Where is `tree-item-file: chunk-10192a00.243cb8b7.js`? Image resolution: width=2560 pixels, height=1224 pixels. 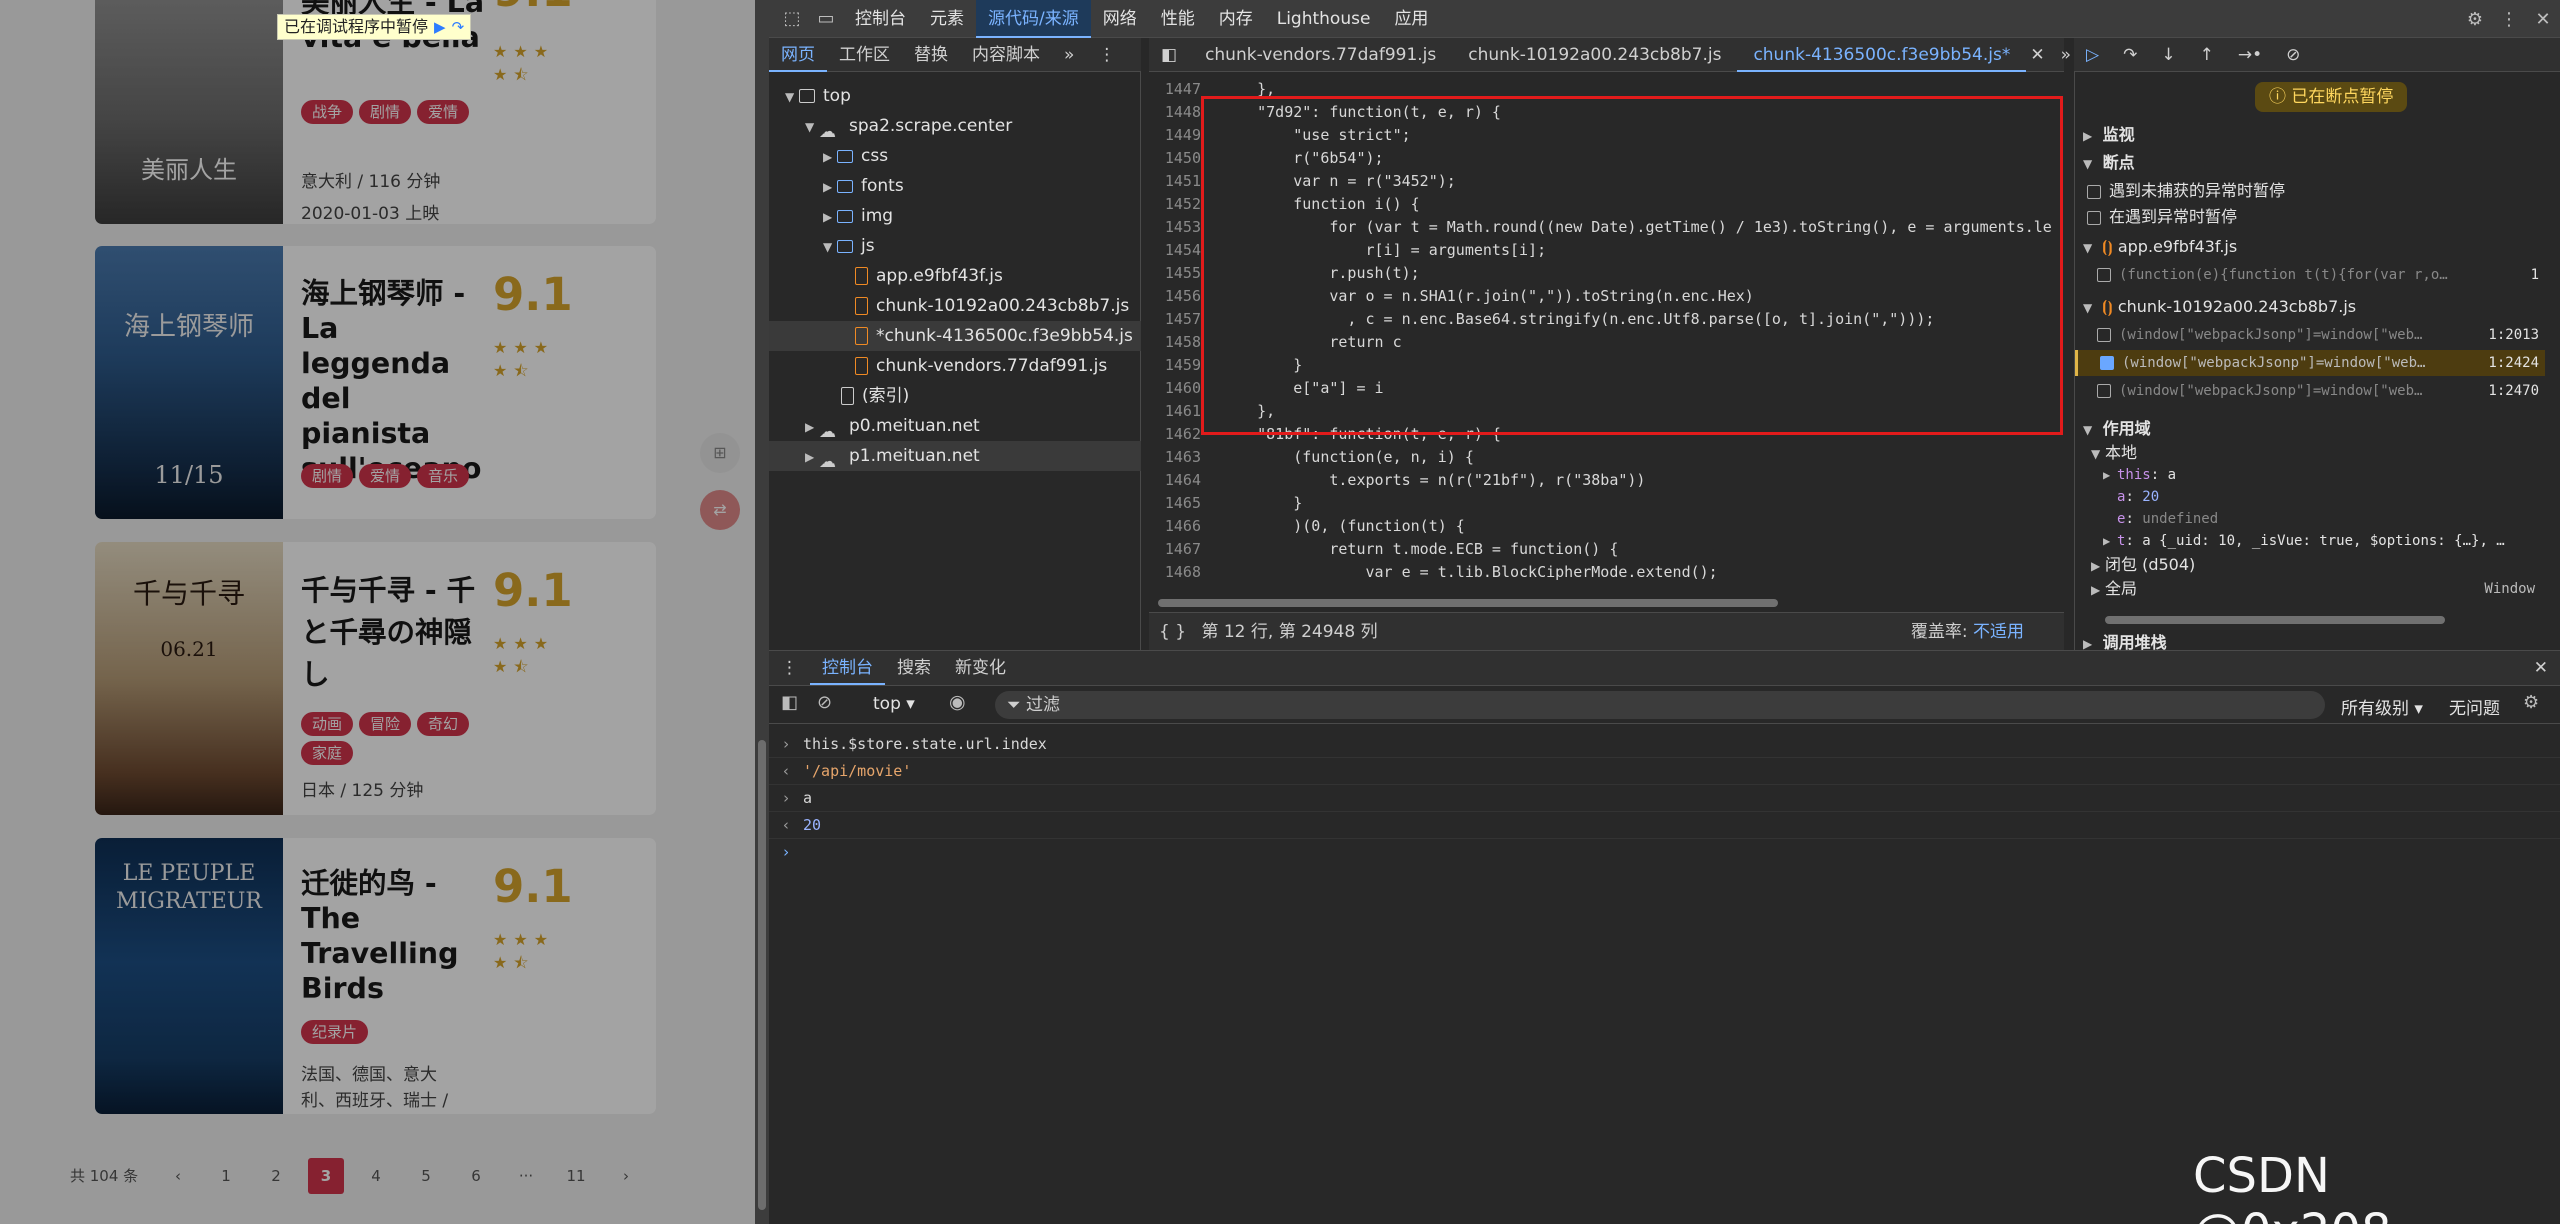 tree-item-file: chunk-10192a00.243cb8b7.js is located at coordinates (955, 306).